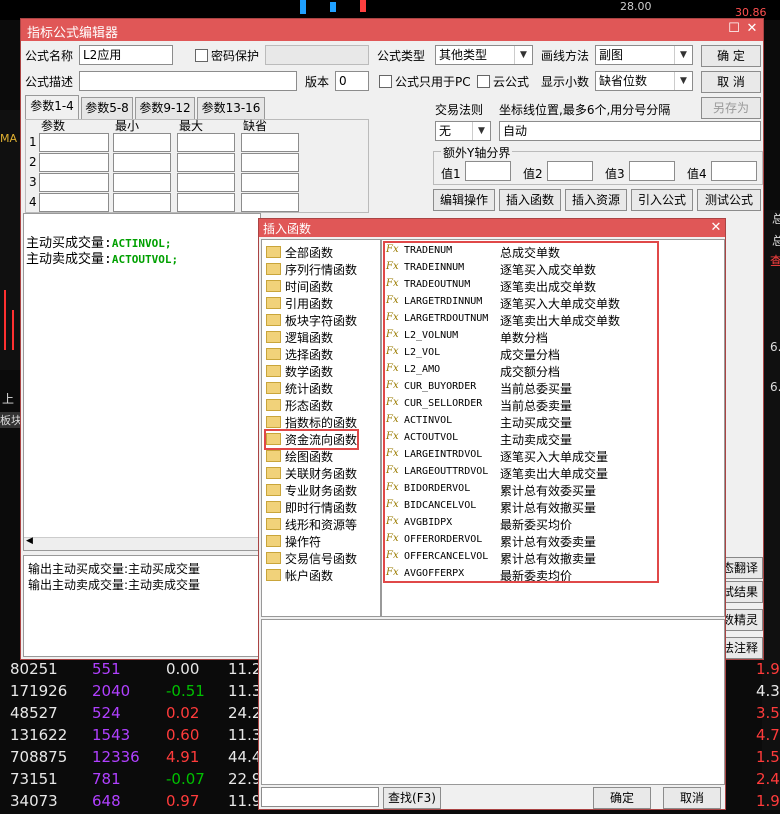  What do you see at coordinates (734, 29) in the screenshot?
I see `maximize-icon: ☐` at bounding box center [734, 29].